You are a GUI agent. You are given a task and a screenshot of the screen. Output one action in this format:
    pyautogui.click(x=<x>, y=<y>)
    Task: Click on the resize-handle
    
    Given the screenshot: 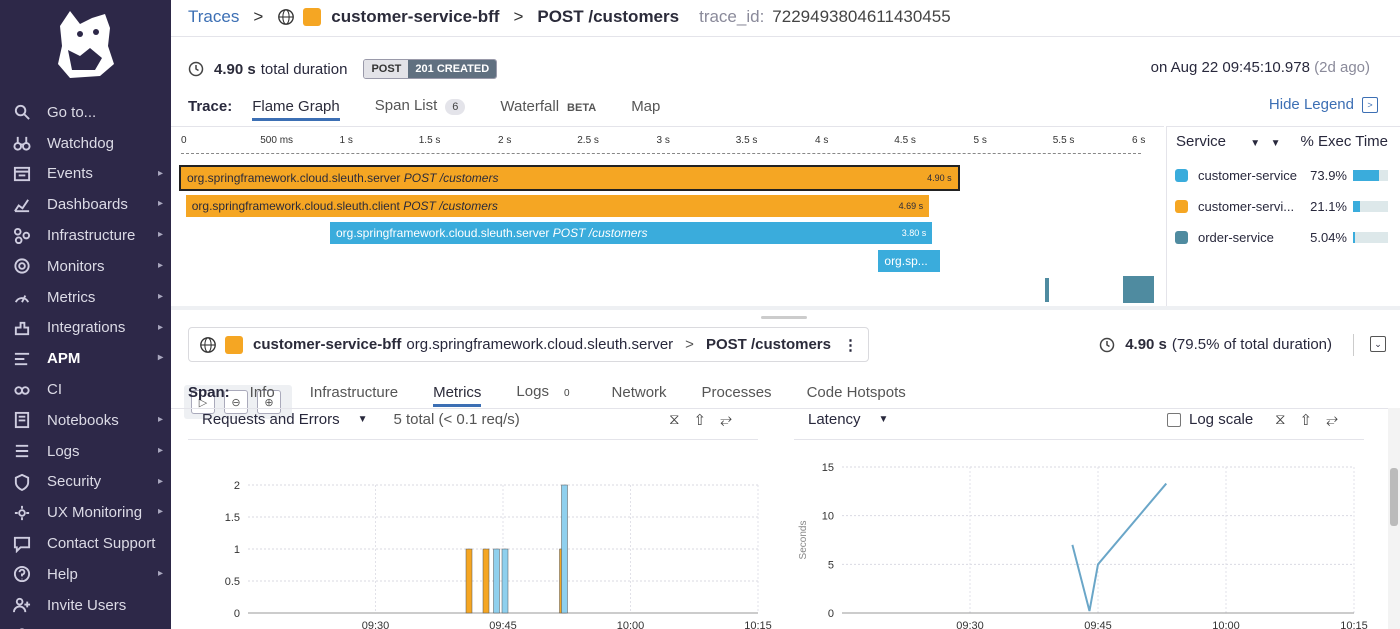 What is the action you would take?
    pyautogui.click(x=784, y=317)
    